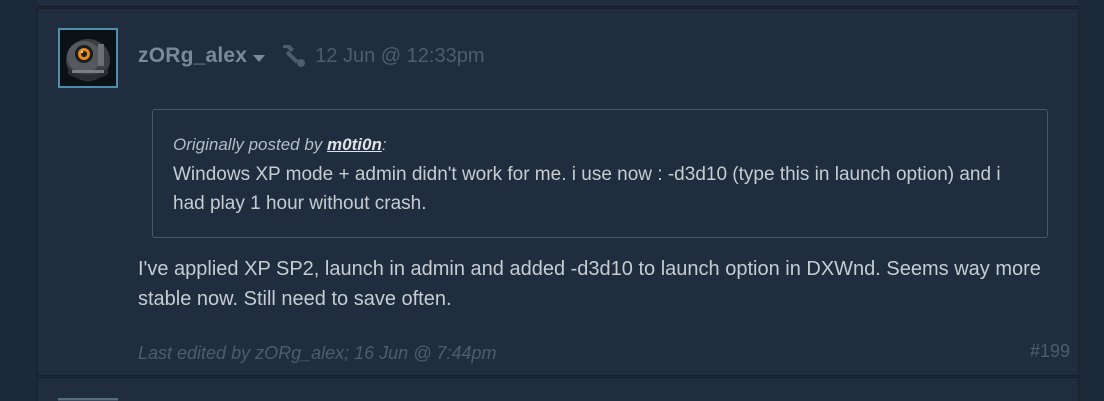 The width and height of the screenshot is (1104, 401). Describe the element at coordinates (250, 144) in the screenshot. I see `quote-prefix: Originally posted by` at that location.